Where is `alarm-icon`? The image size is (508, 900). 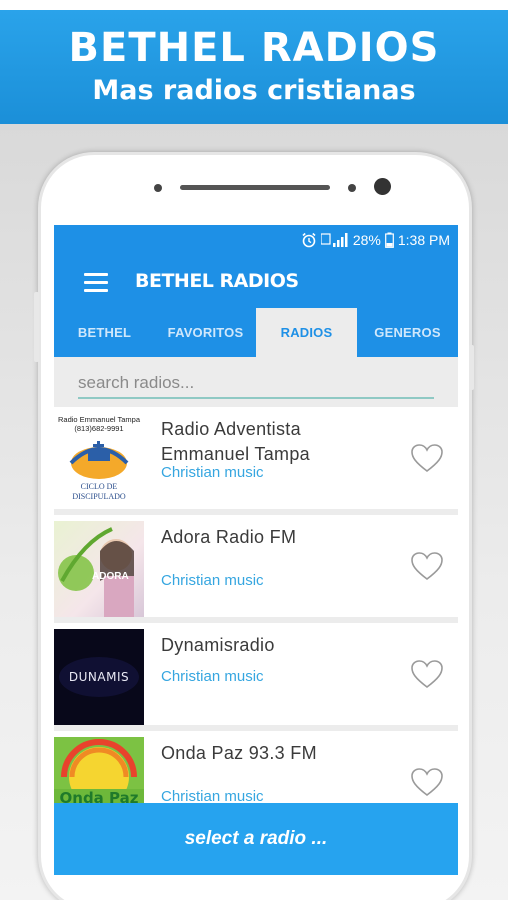 alarm-icon is located at coordinates (309, 240).